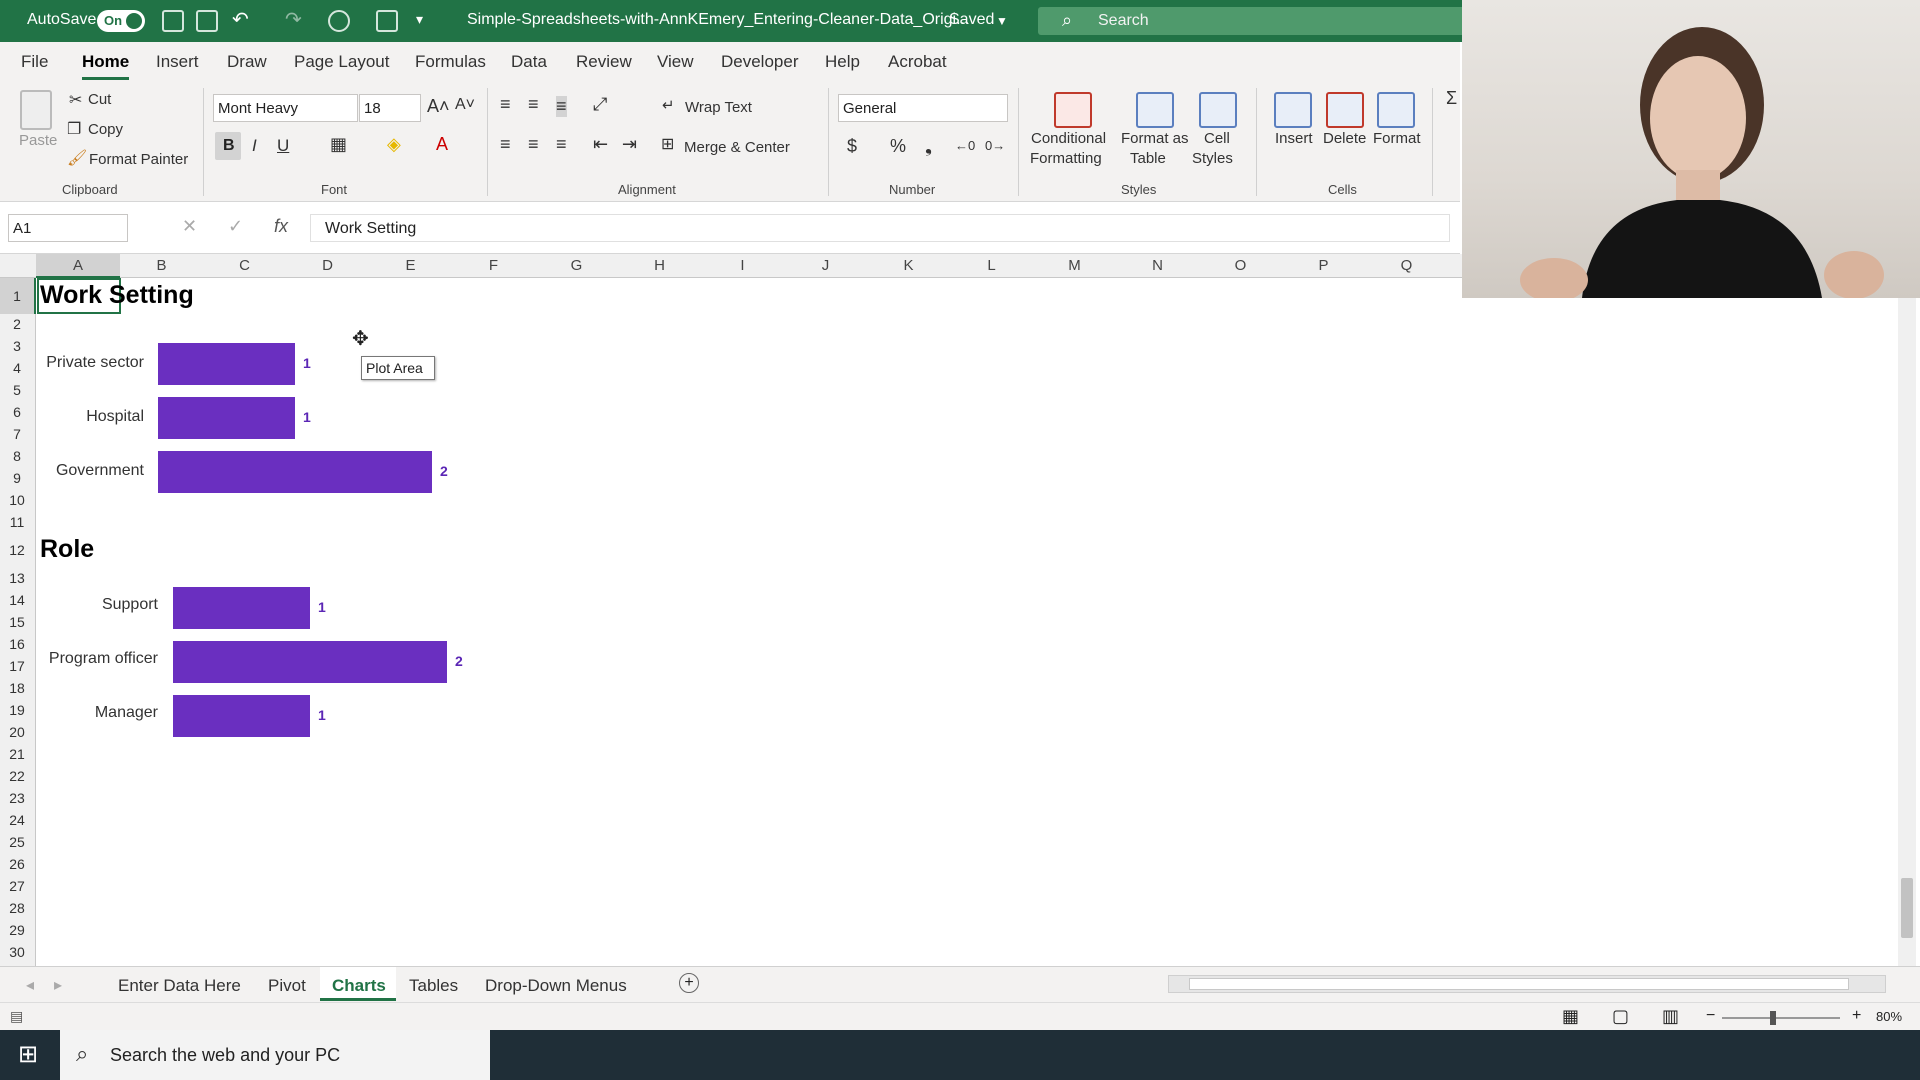 The width and height of the screenshot is (1920, 1080). What do you see at coordinates (293, 19) in the screenshot?
I see `redo-icon: ↷` at bounding box center [293, 19].